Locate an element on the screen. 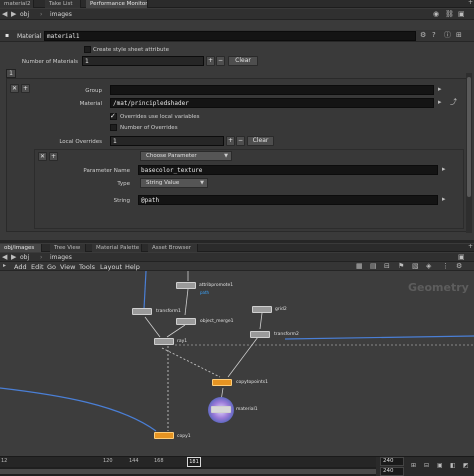  node-label-object-merge1: object_merge1 is located at coordinates (217, 321).